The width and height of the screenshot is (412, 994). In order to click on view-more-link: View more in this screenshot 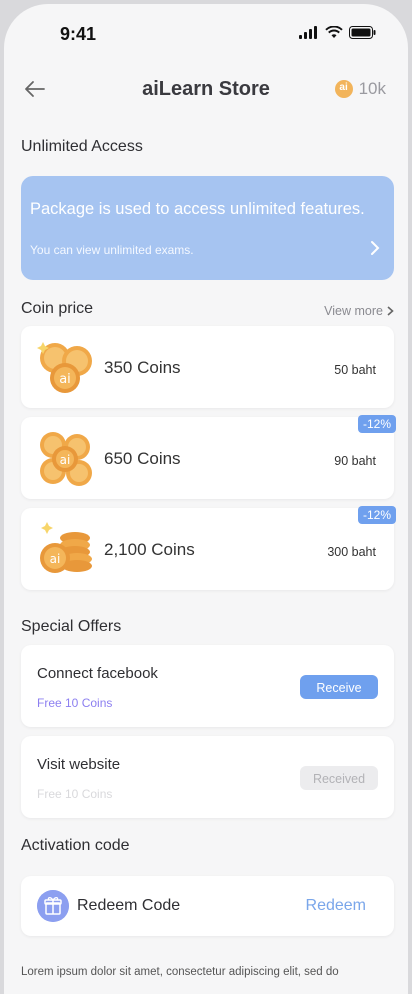, I will do `click(359, 311)`.